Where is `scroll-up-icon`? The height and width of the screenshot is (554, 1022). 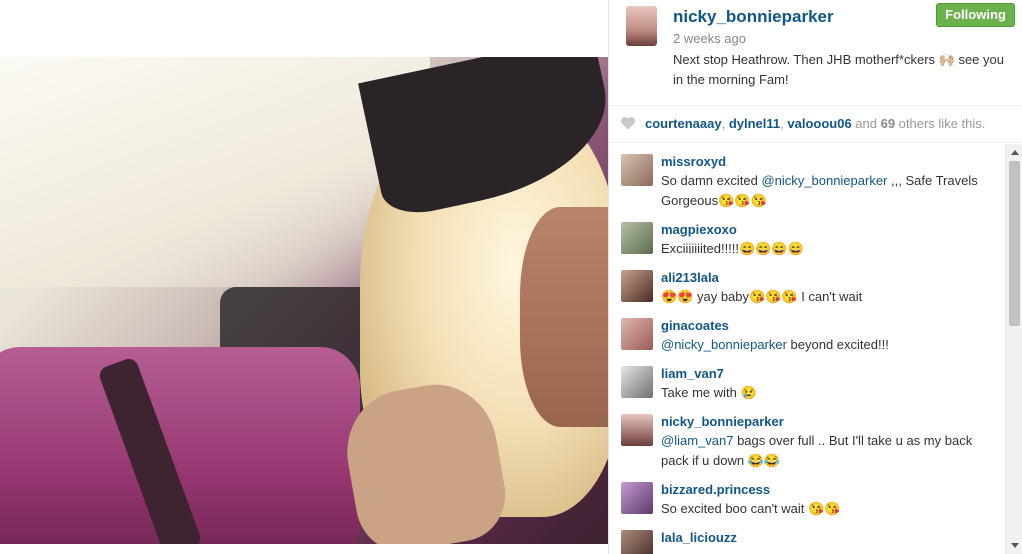
scroll-up-icon is located at coordinates (1015, 152).